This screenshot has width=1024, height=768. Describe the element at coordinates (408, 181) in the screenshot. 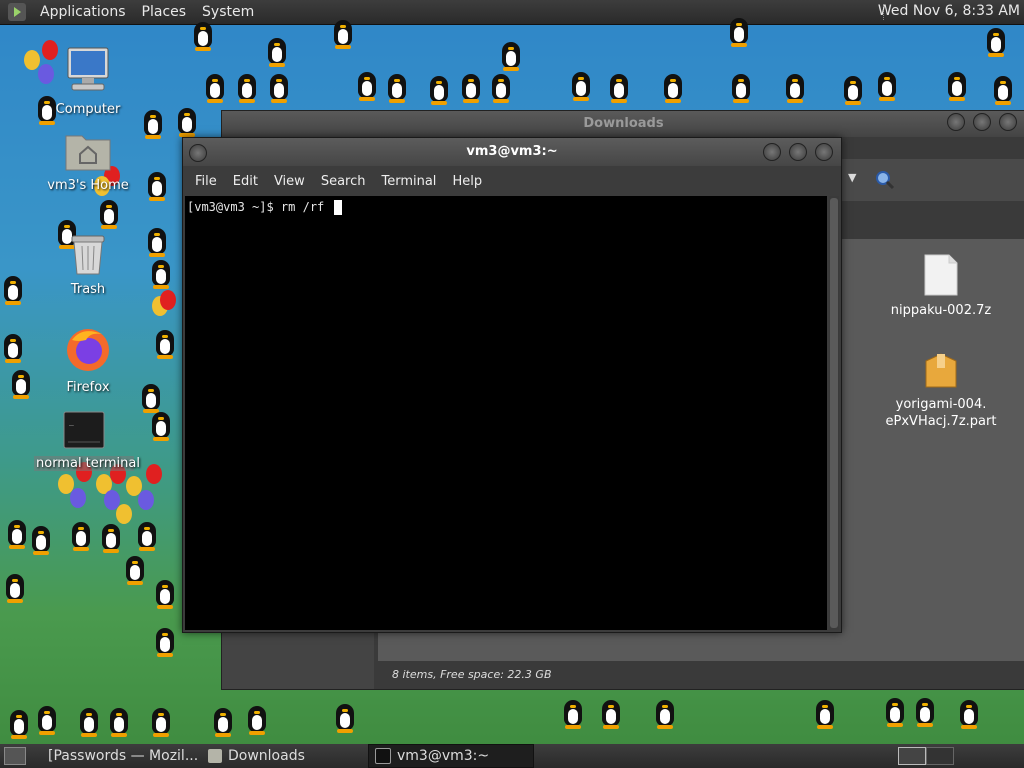

I see `menu-terminal: Terminal` at that location.